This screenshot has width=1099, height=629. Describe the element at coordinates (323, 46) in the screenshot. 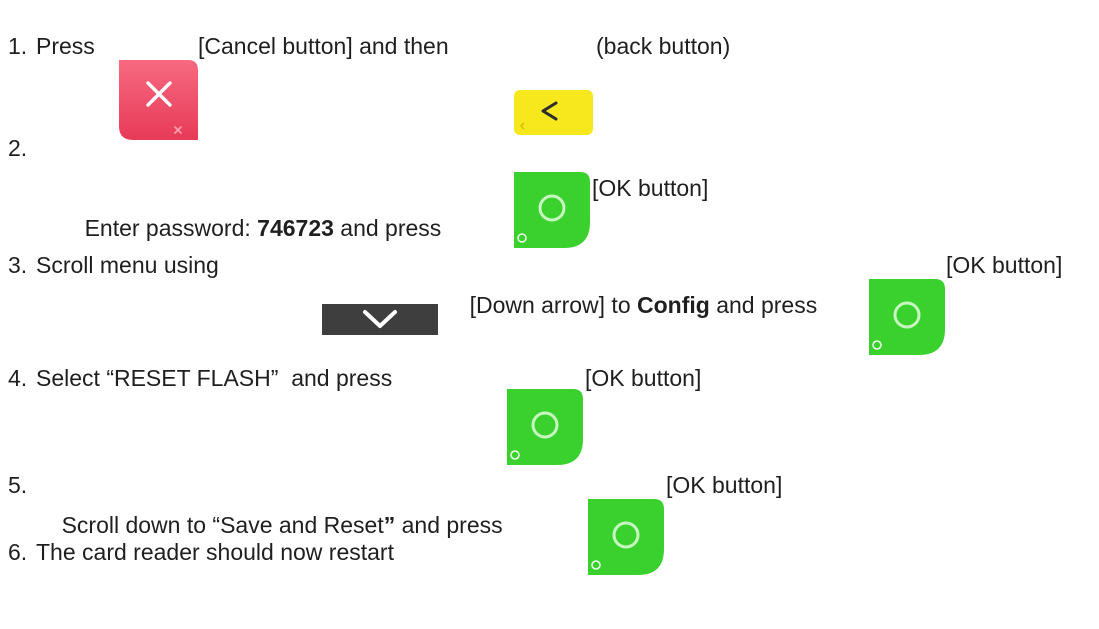

I see `step-1-cancel-label: [Cancel button] and then` at that location.